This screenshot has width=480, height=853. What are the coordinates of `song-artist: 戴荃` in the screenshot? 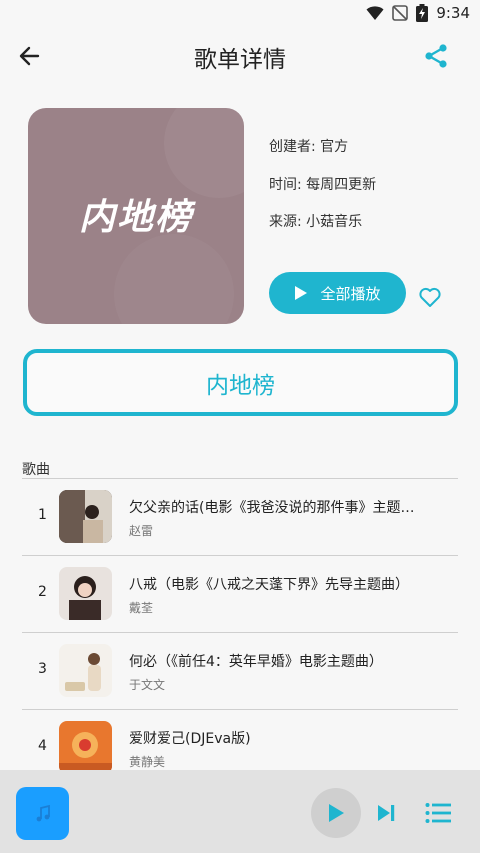 It's located at (141, 608).